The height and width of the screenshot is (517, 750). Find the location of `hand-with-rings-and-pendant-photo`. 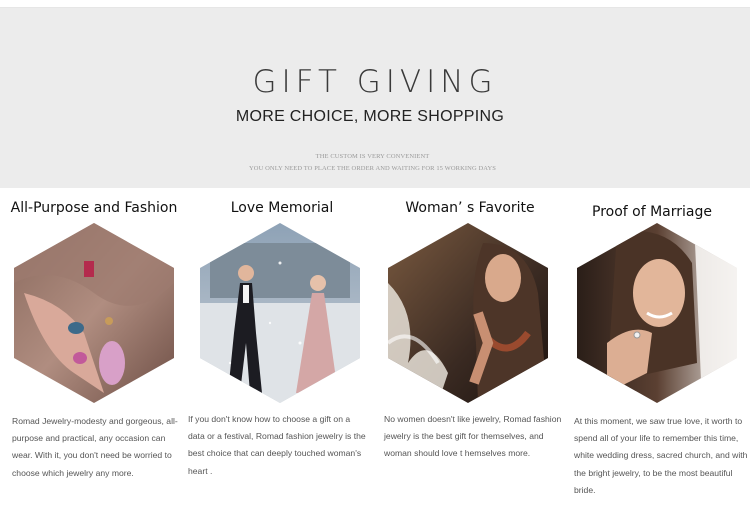

hand-with-rings-and-pendant-photo is located at coordinates (94, 313).